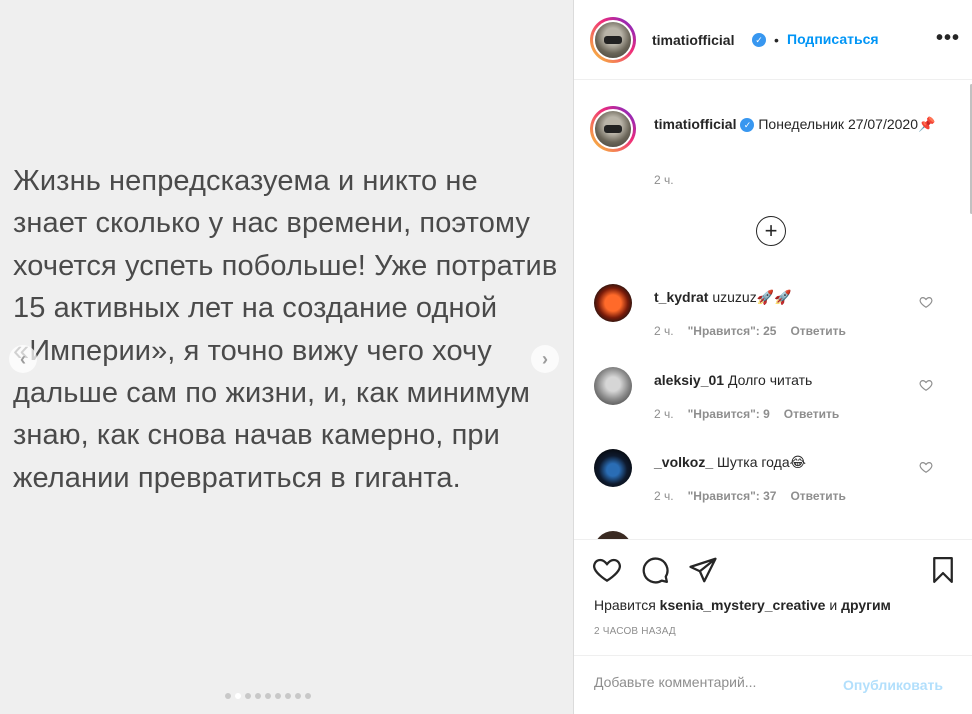 The width and height of the screenshot is (972, 714). I want to click on comment-meta: 2 ч. "Нравится": 37 Ответить, so click(750, 496).